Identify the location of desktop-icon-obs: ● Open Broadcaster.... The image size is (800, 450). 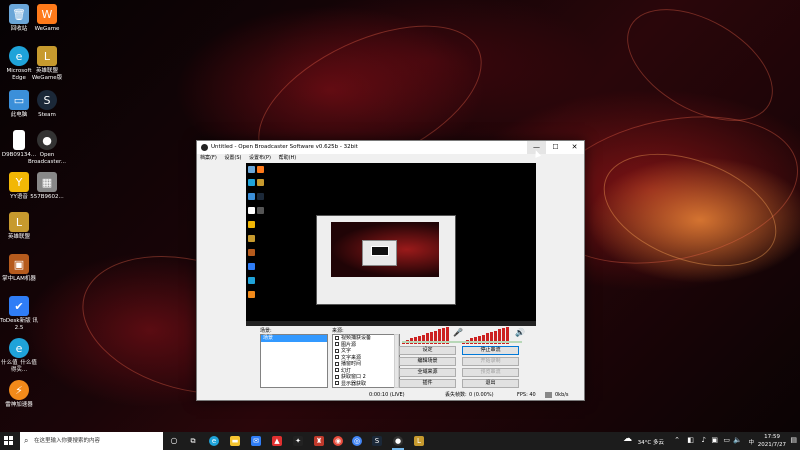
(47, 148).